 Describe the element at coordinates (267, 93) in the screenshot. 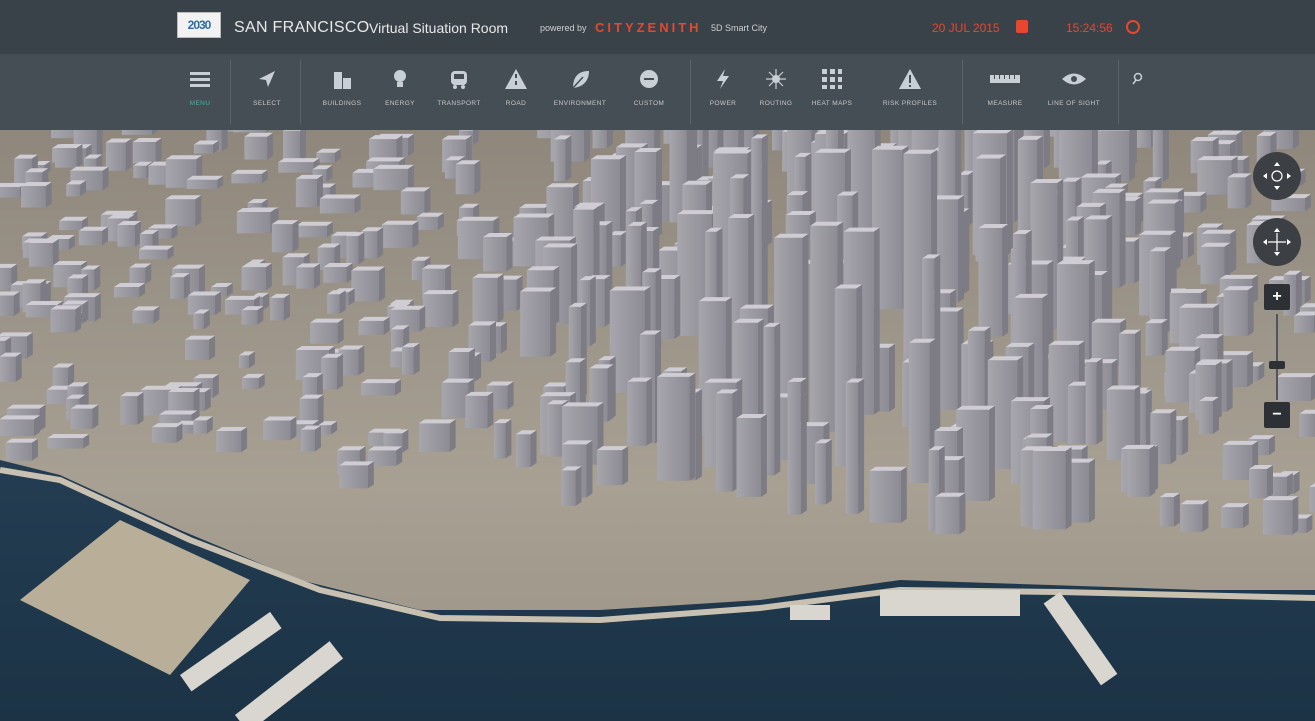

I see `tool-select: SELECT` at that location.